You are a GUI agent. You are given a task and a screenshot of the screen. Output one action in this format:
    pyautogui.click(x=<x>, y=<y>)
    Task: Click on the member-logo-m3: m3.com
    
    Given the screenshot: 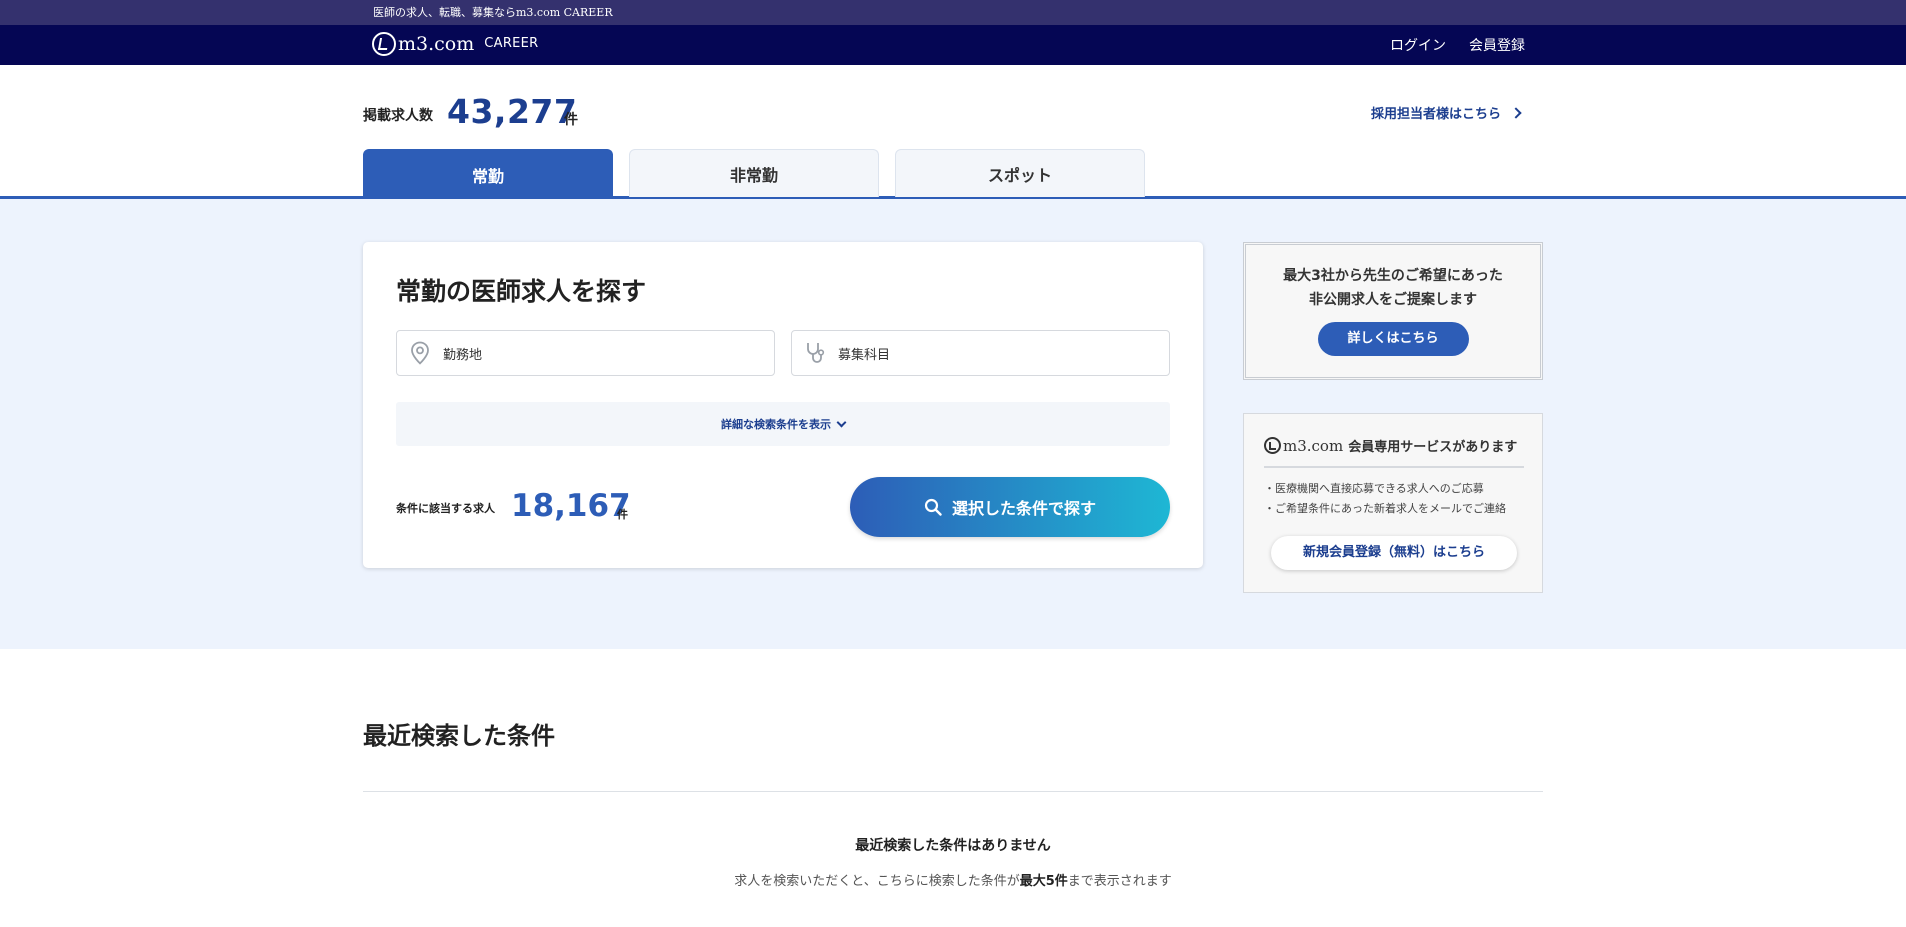 What is the action you would take?
    pyautogui.click(x=1313, y=445)
    